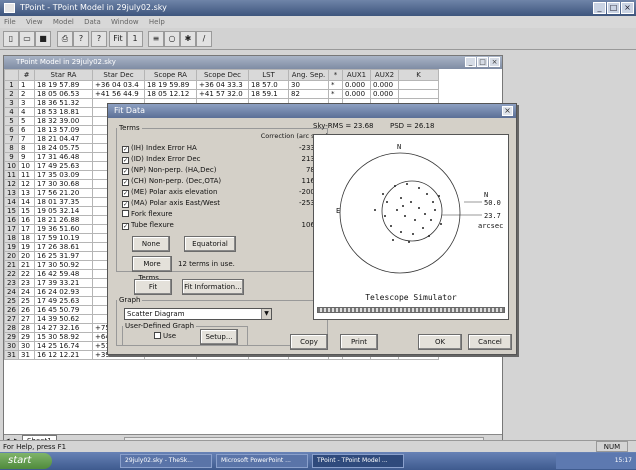 This screenshot has height=470, width=636. Describe the element at coordinates (118, 94) in the screenshot. I see `table-cell: +41 56 44.9` at that location.